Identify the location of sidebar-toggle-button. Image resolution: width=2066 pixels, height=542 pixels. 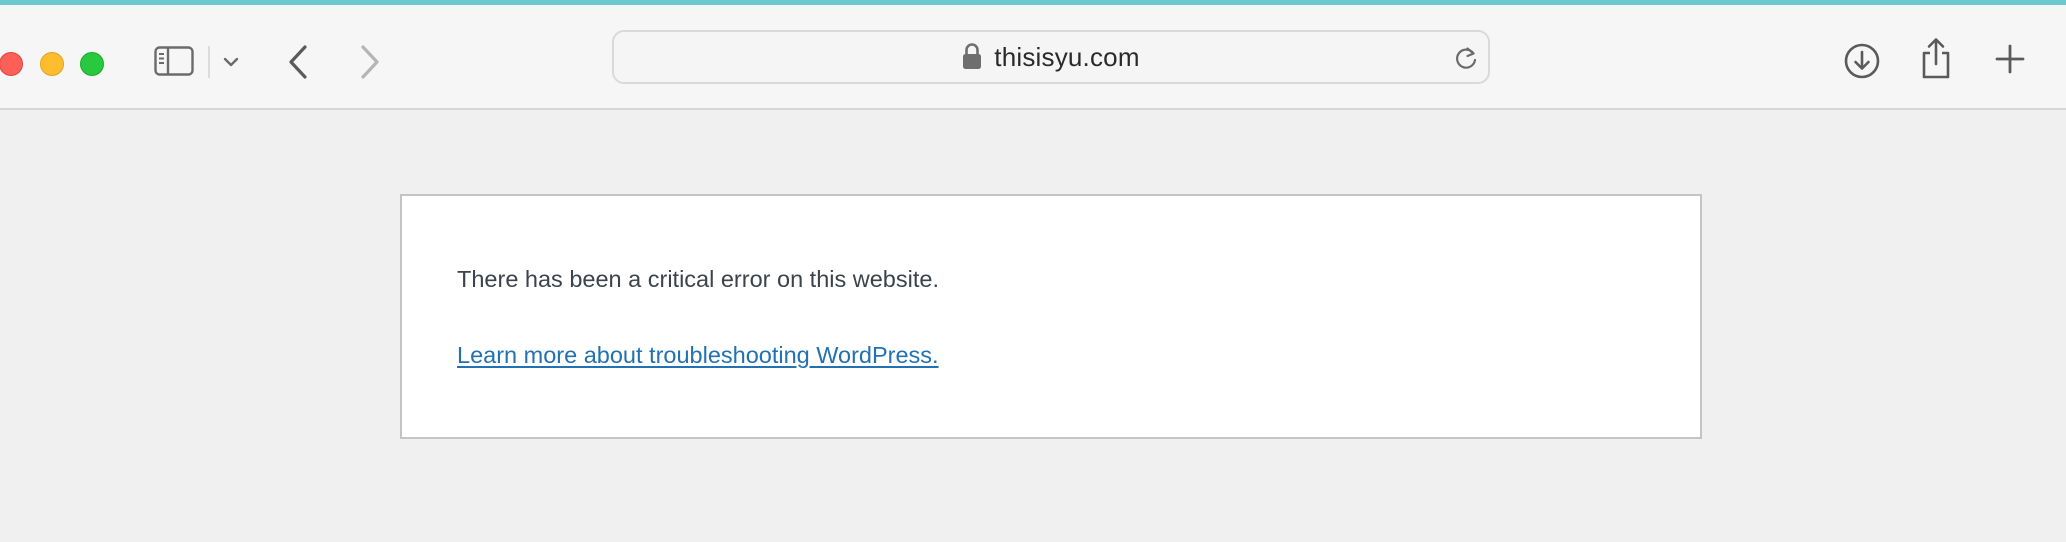
(174, 61).